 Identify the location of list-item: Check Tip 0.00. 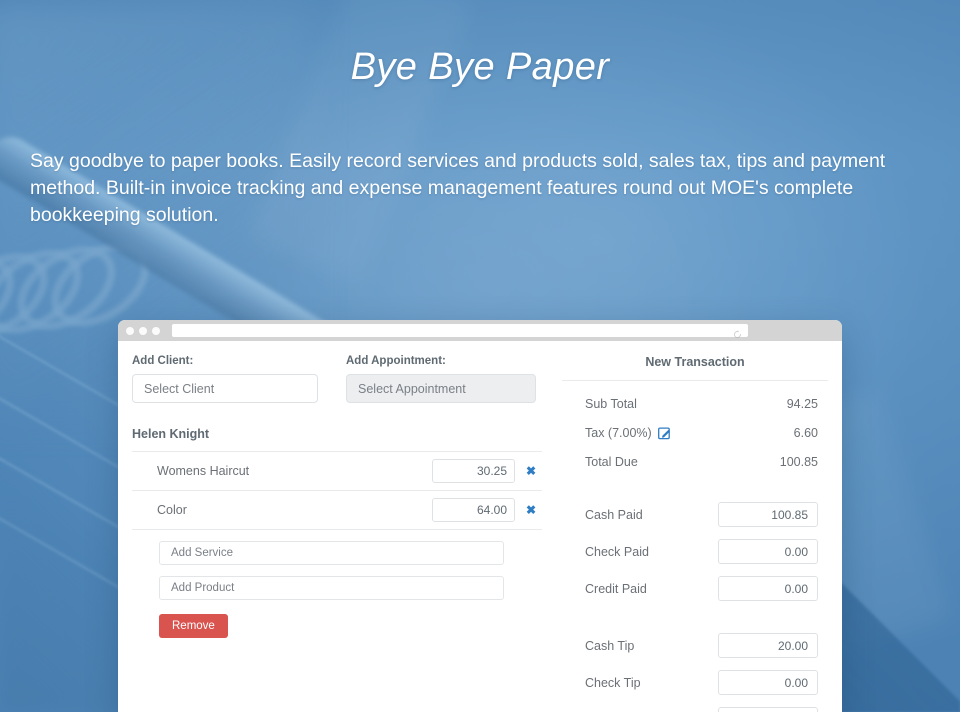
(695, 682).